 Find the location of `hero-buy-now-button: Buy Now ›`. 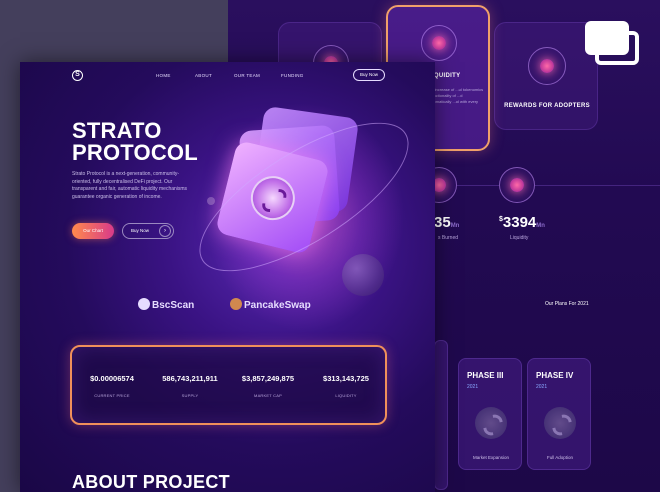

hero-buy-now-button: Buy Now › is located at coordinates (148, 231).